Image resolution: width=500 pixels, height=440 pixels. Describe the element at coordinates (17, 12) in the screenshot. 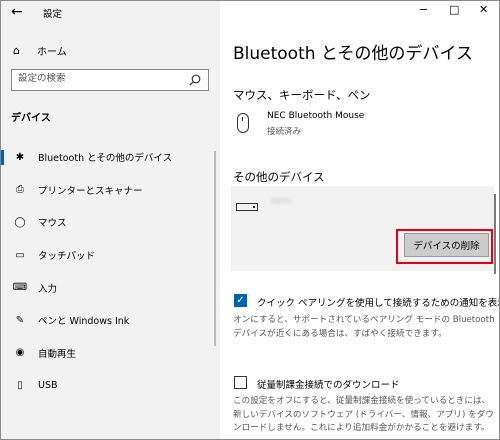

I see `back-arrow-icon: ←` at that location.